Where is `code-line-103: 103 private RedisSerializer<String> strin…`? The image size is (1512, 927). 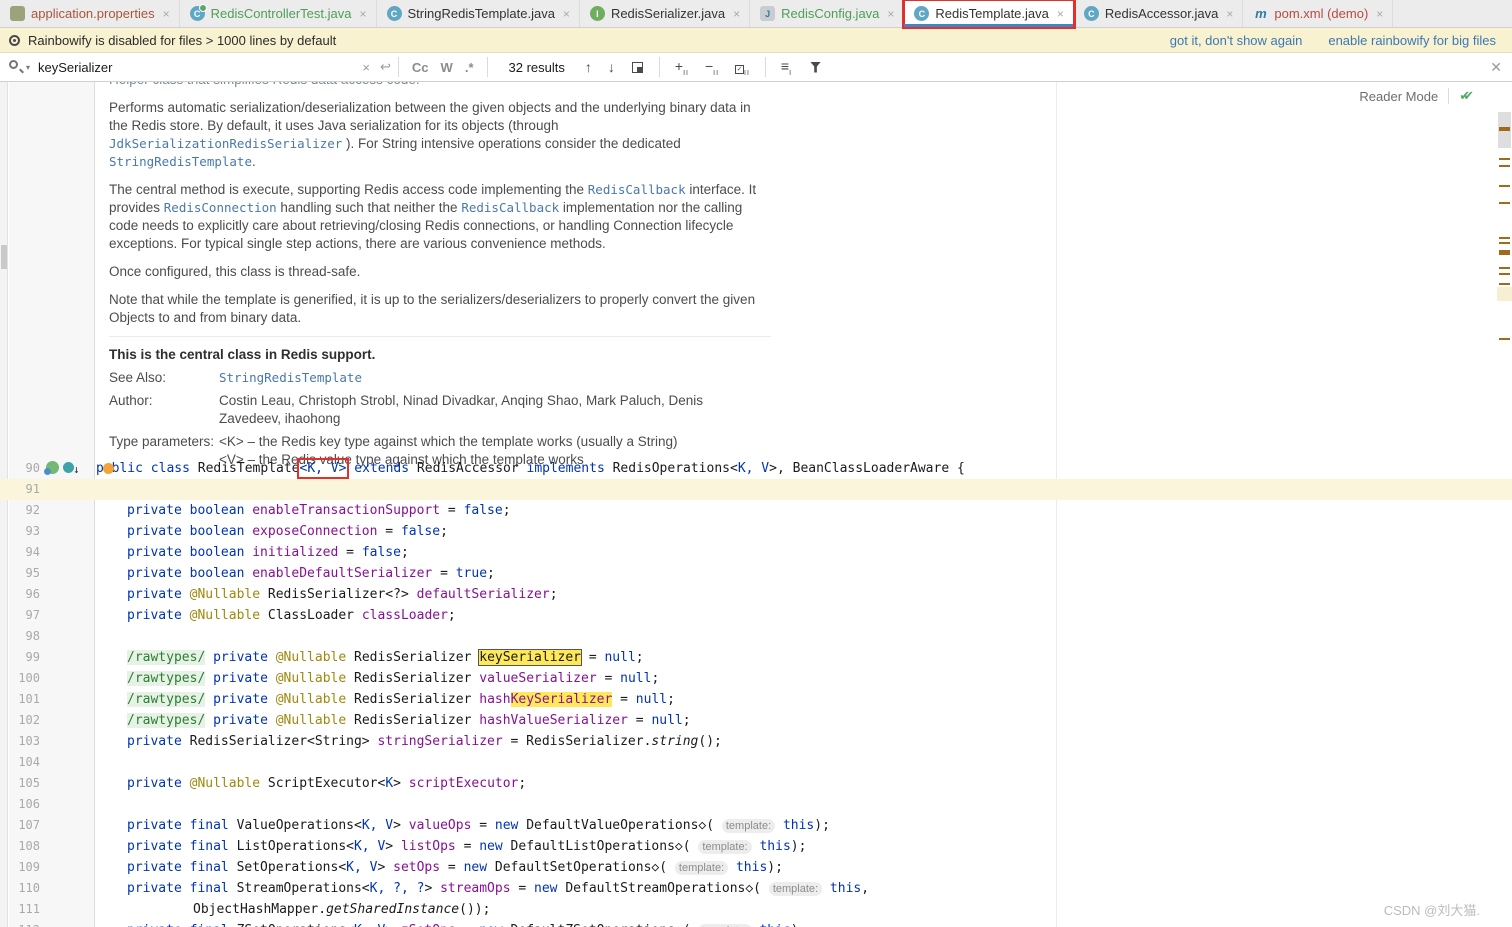
code-line-103: 103 private RedisSerializer<String> strin… is located at coordinates (756, 741).